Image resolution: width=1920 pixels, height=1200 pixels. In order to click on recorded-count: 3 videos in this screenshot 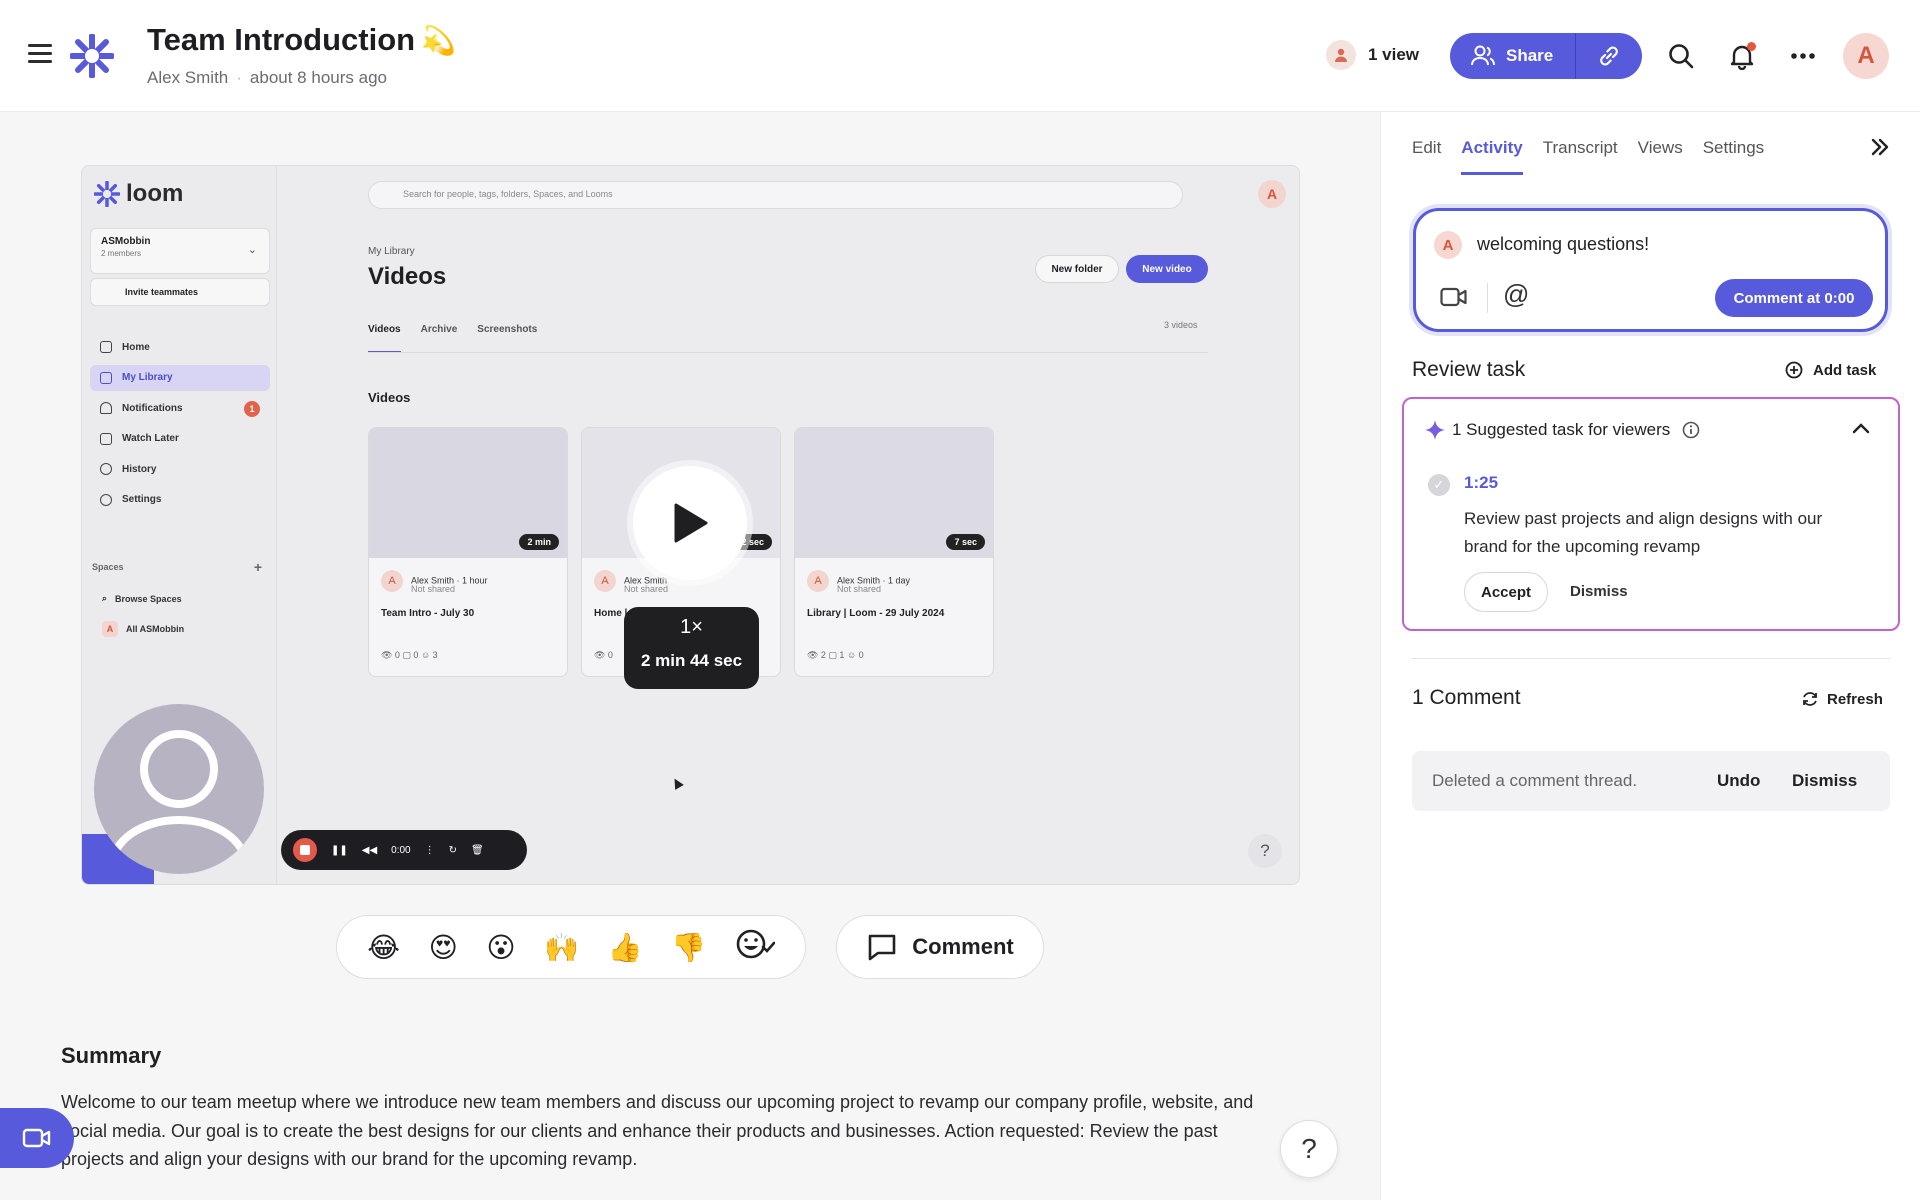, I will do `click(1181, 325)`.